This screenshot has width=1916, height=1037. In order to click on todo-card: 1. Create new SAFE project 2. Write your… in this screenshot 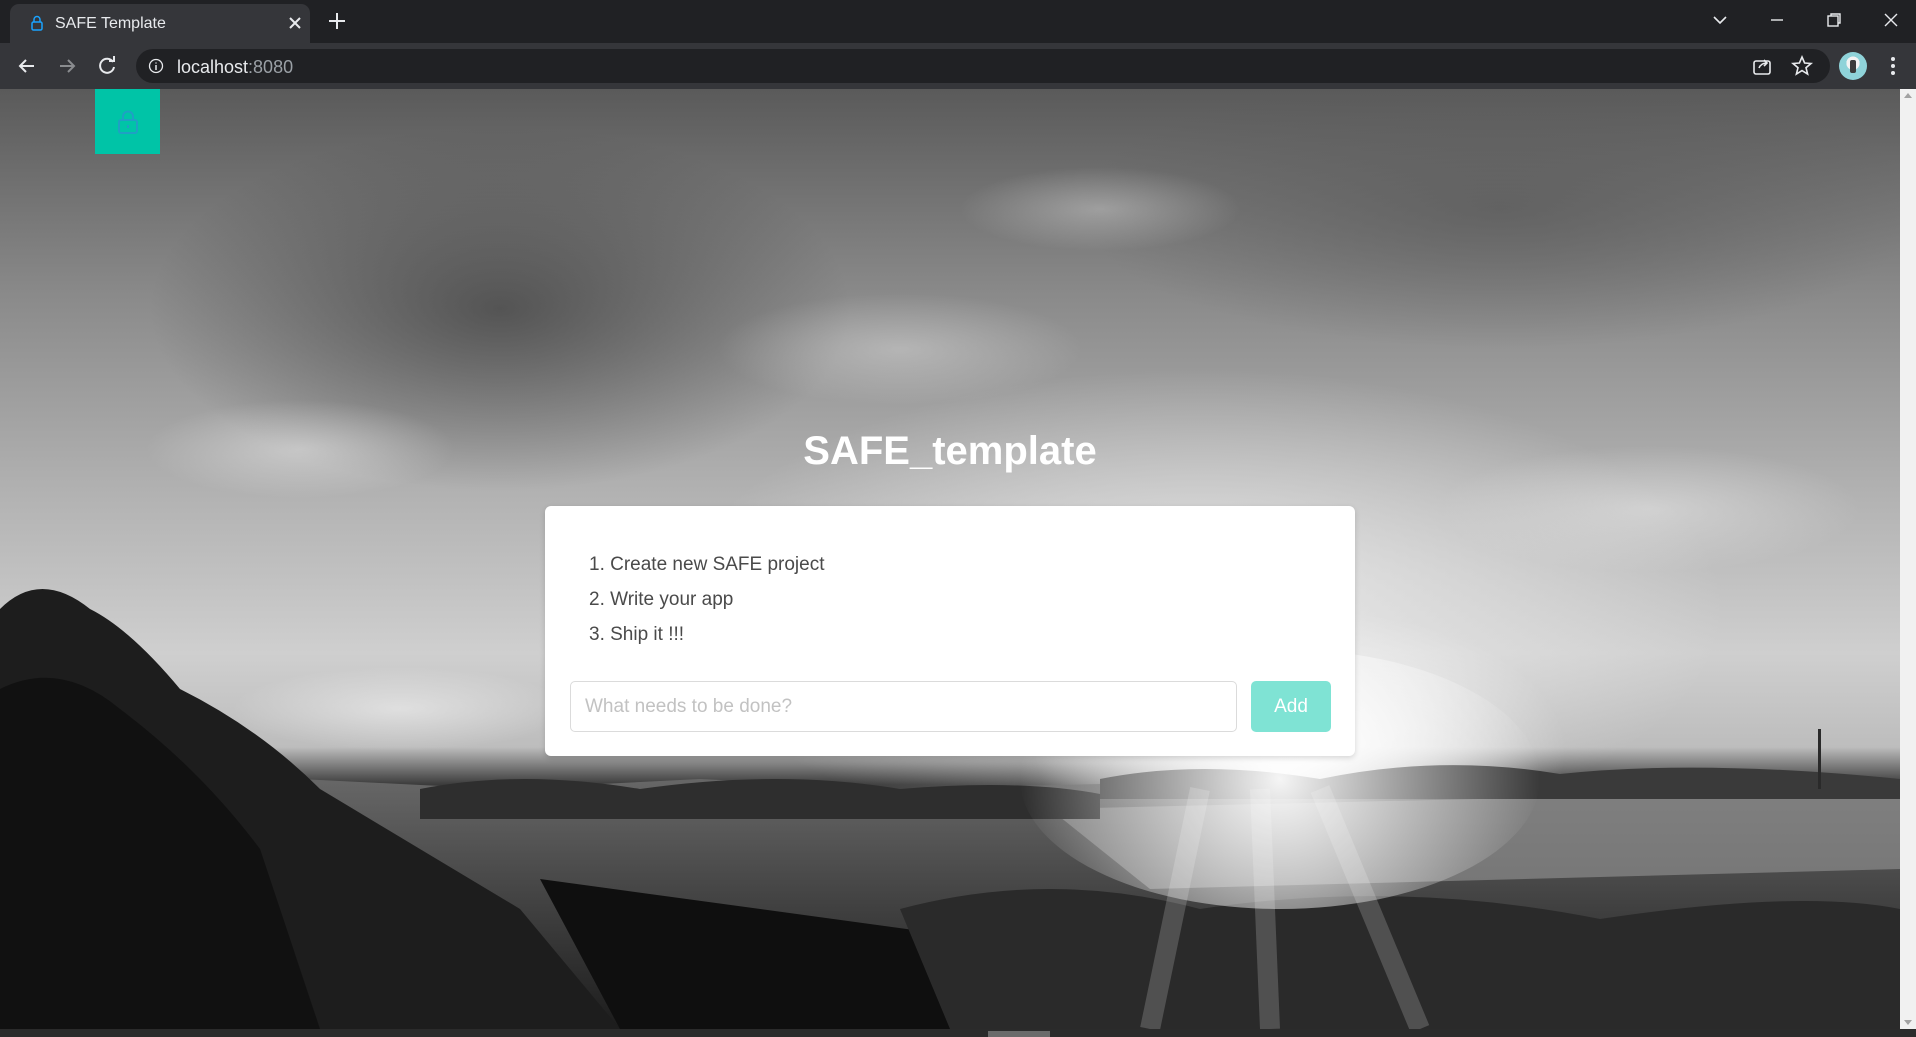, I will do `click(950, 631)`.